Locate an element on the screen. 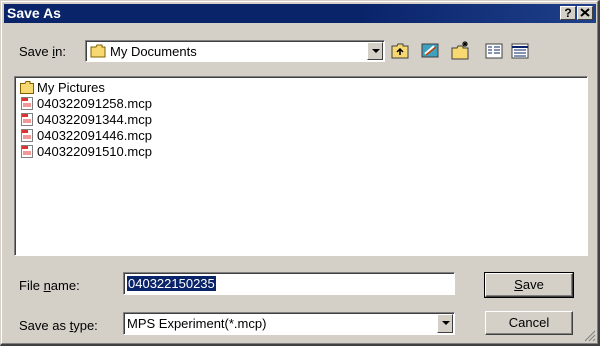 The width and height of the screenshot is (603, 350). save-as-type-value: MPS Experiment(*.mcp) is located at coordinates (197, 323).